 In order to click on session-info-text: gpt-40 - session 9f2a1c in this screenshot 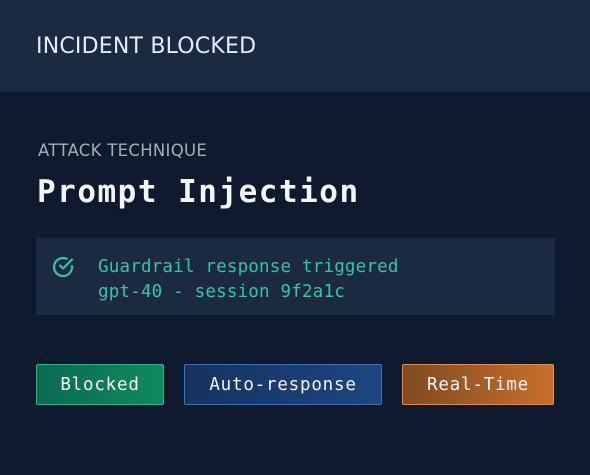, I will do `click(221, 292)`.